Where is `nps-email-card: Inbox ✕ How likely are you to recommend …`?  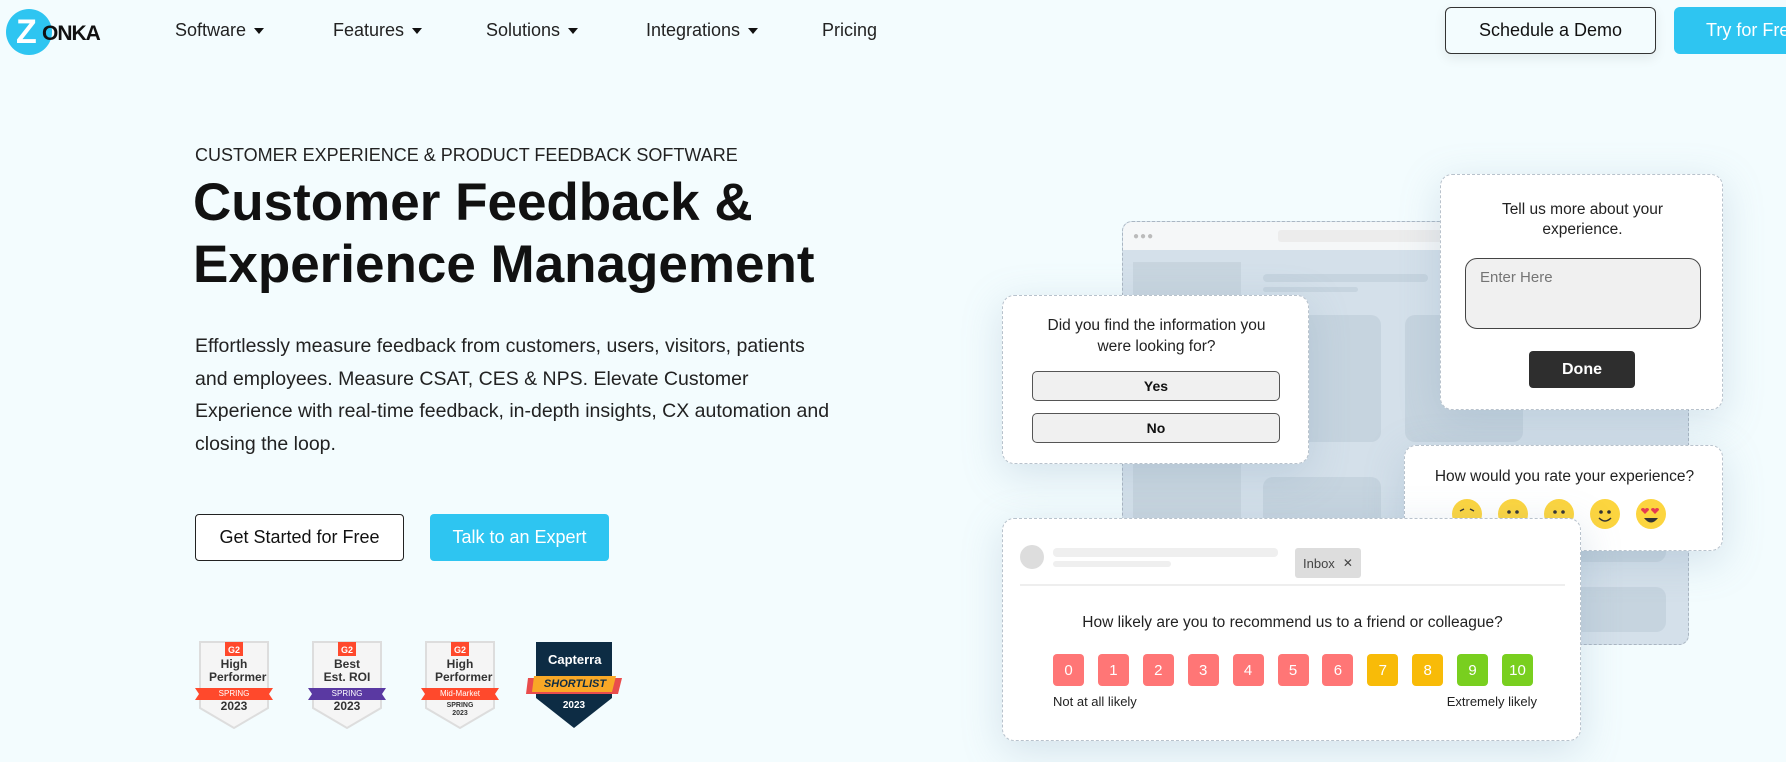 nps-email-card: Inbox ✕ How likely are you to recommend … is located at coordinates (1291, 629).